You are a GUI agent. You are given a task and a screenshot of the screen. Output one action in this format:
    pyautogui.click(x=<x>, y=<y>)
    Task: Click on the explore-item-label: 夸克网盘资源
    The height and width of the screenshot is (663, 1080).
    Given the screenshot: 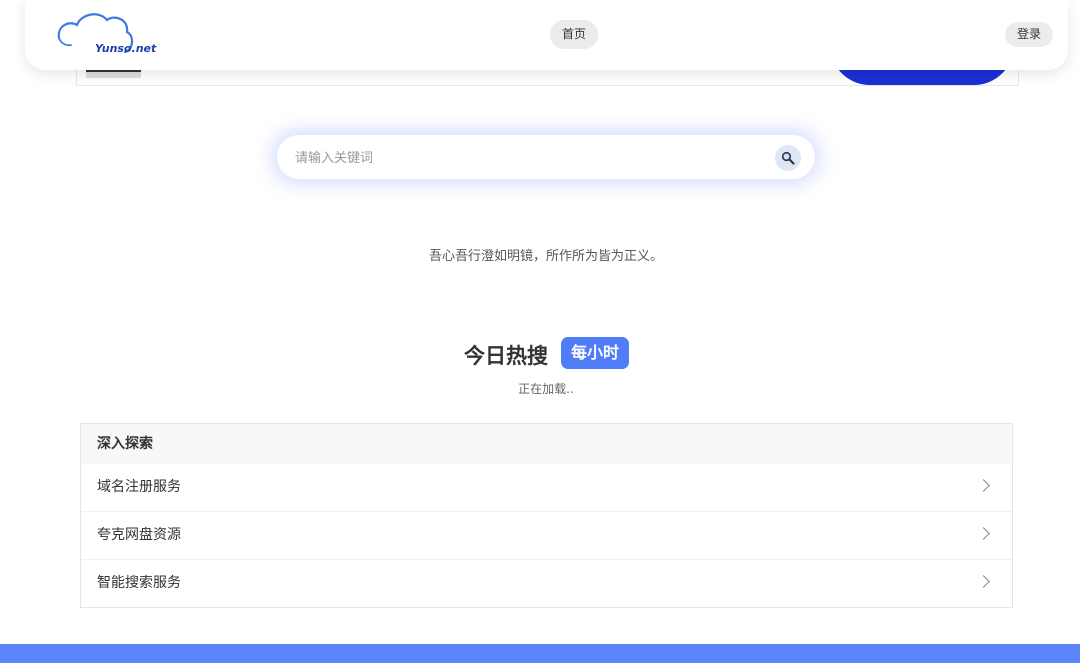 What is the action you would take?
    pyautogui.click(x=139, y=535)
    